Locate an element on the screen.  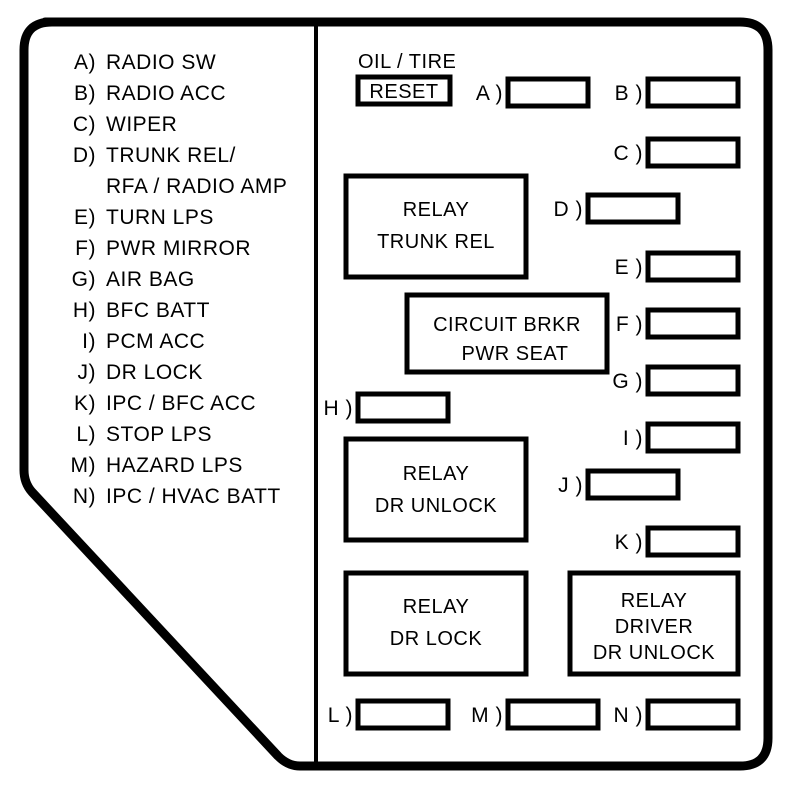
fuse-slot-h: H ) is located at coordinates (387, 407).